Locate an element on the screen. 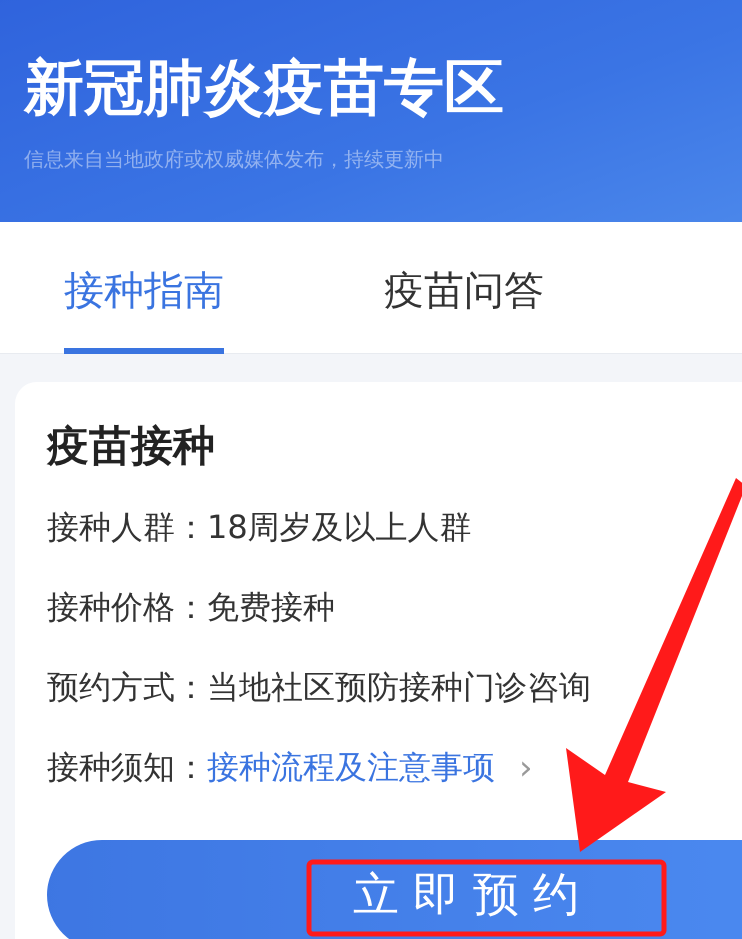  card-title: 疫苗接种 is located at coordinates (131, 446).